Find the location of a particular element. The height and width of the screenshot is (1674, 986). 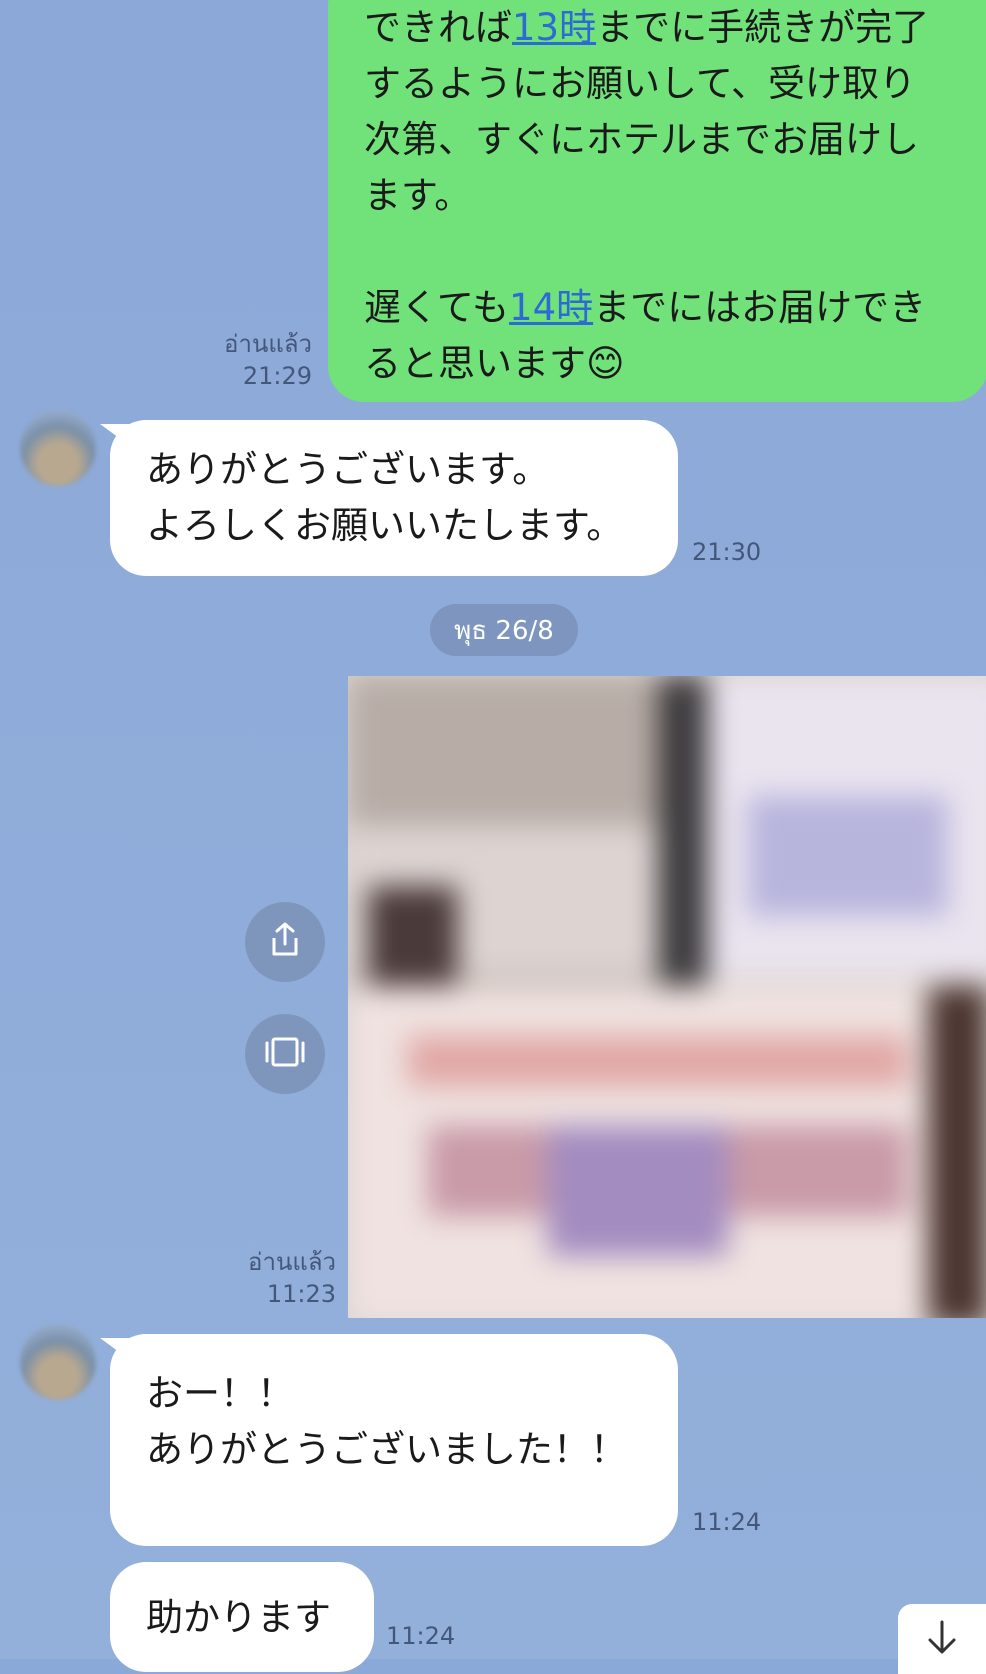

message-line: するようにお願いして、受け取り is located at coordinates (640, 83).